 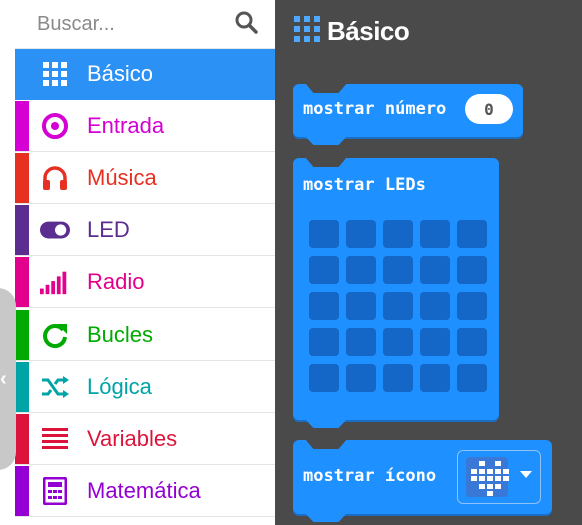 What do you see at coordinates (126, 125) in the screenshot?
I see `category-label: Entrada` at bounding box center [126, 125].